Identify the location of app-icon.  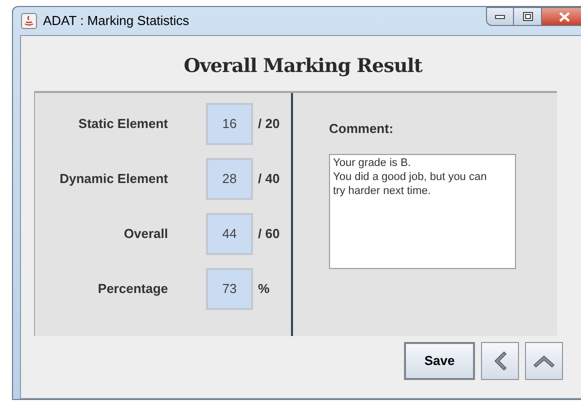
(29, 21).